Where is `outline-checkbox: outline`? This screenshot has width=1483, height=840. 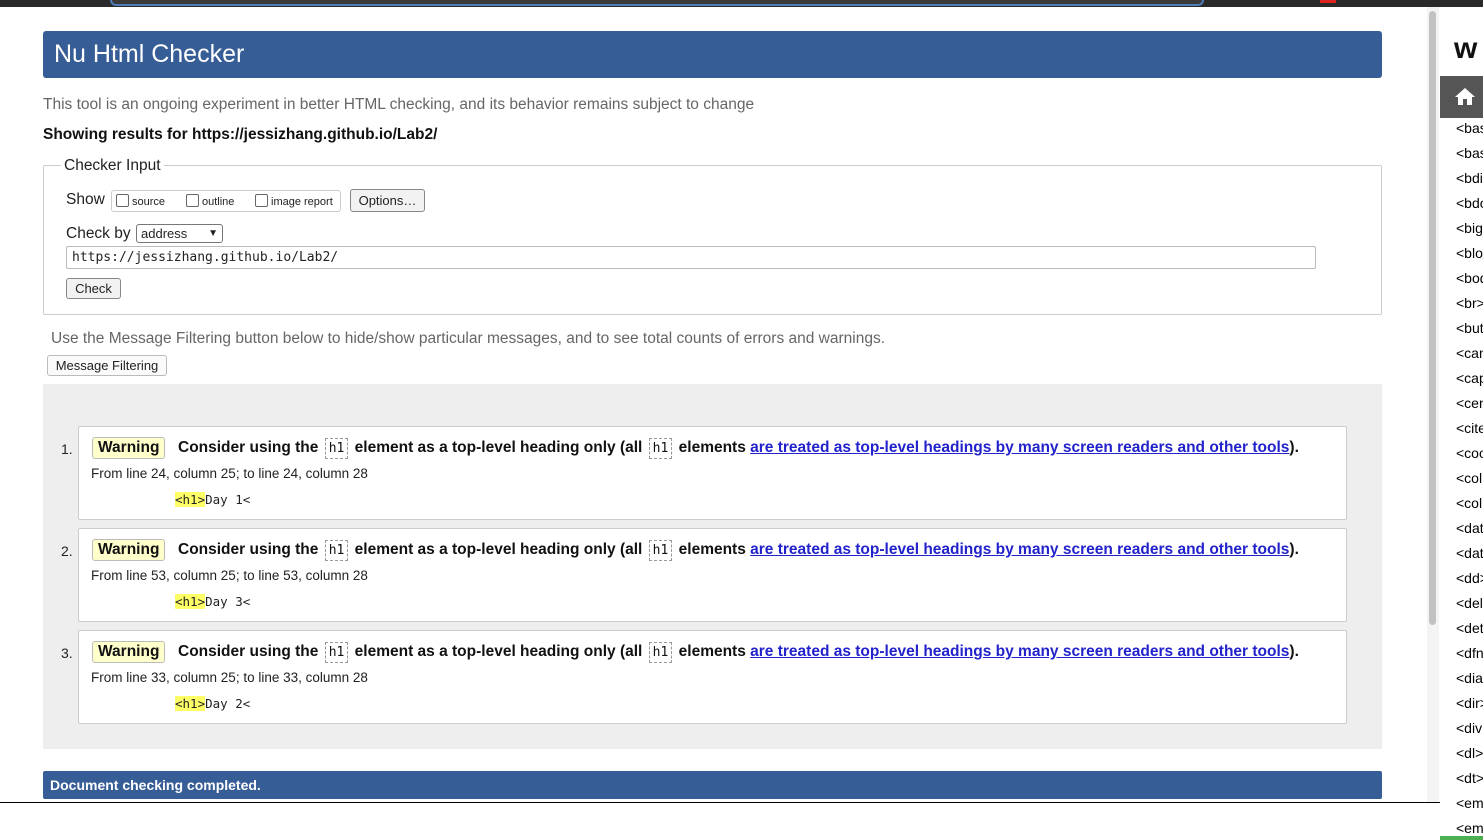
outline-checkbox: outline is located at coordinates (210, 201).